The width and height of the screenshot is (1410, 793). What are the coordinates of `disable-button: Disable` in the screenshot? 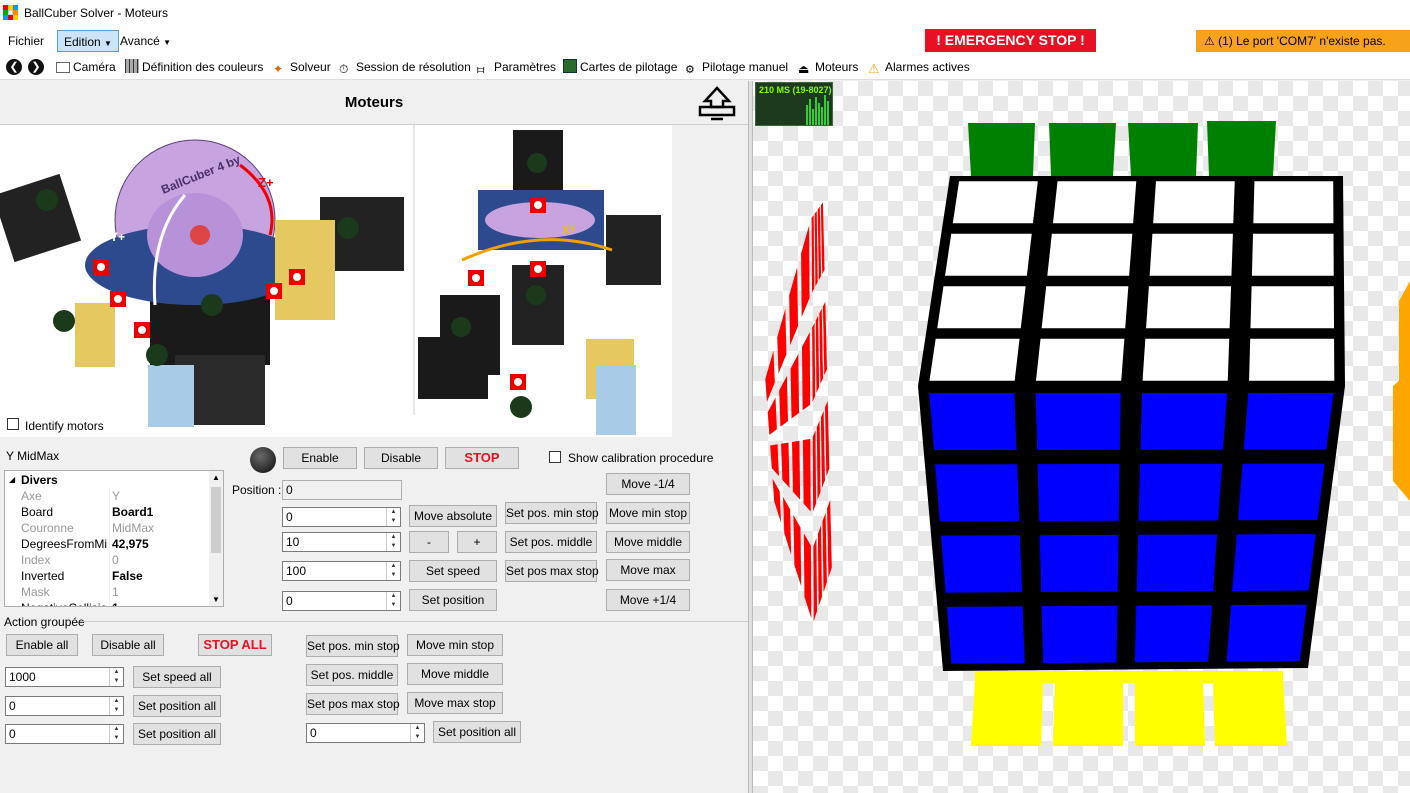 It's located at (401, 458).